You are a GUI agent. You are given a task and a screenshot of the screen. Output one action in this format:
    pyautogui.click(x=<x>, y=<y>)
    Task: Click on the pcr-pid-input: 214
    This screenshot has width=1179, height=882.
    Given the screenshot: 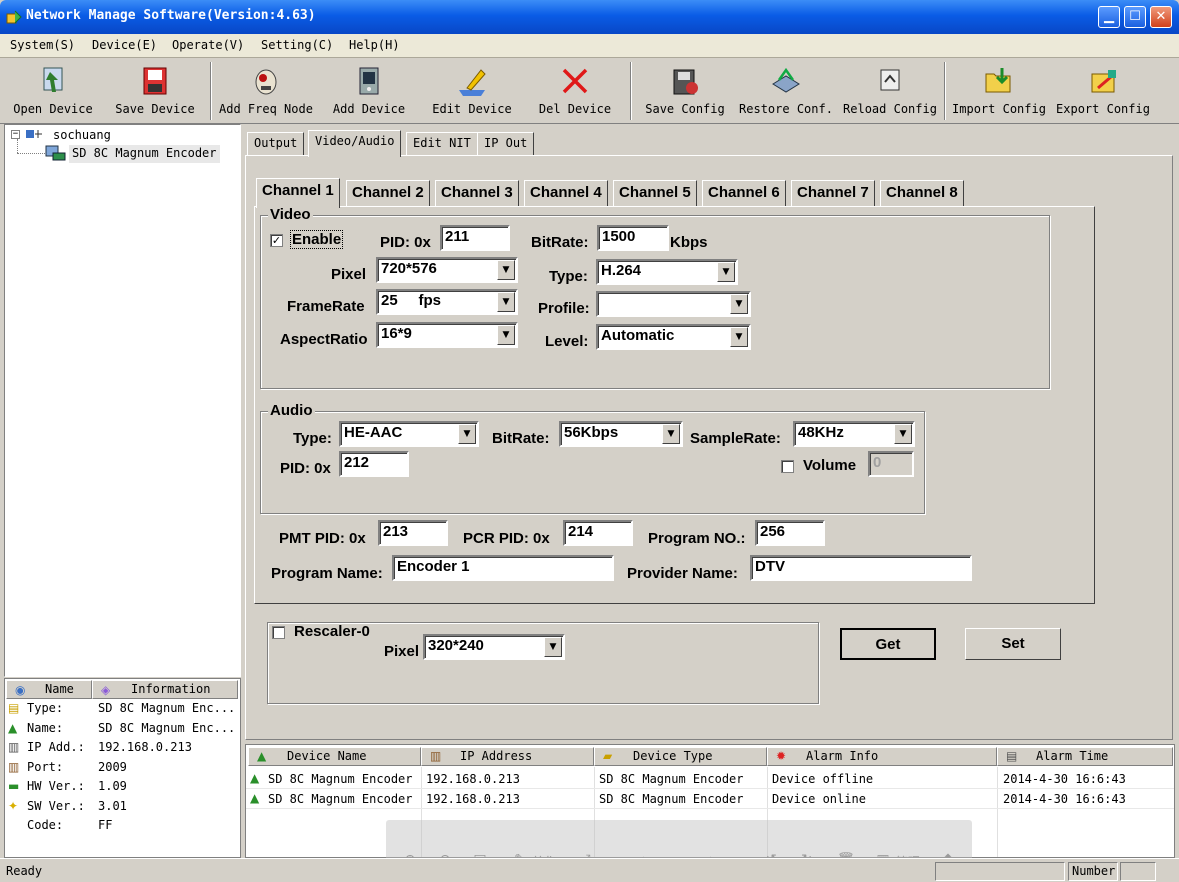 What is the action you would take?
    pyautogui.click(x=598, y=533)
    